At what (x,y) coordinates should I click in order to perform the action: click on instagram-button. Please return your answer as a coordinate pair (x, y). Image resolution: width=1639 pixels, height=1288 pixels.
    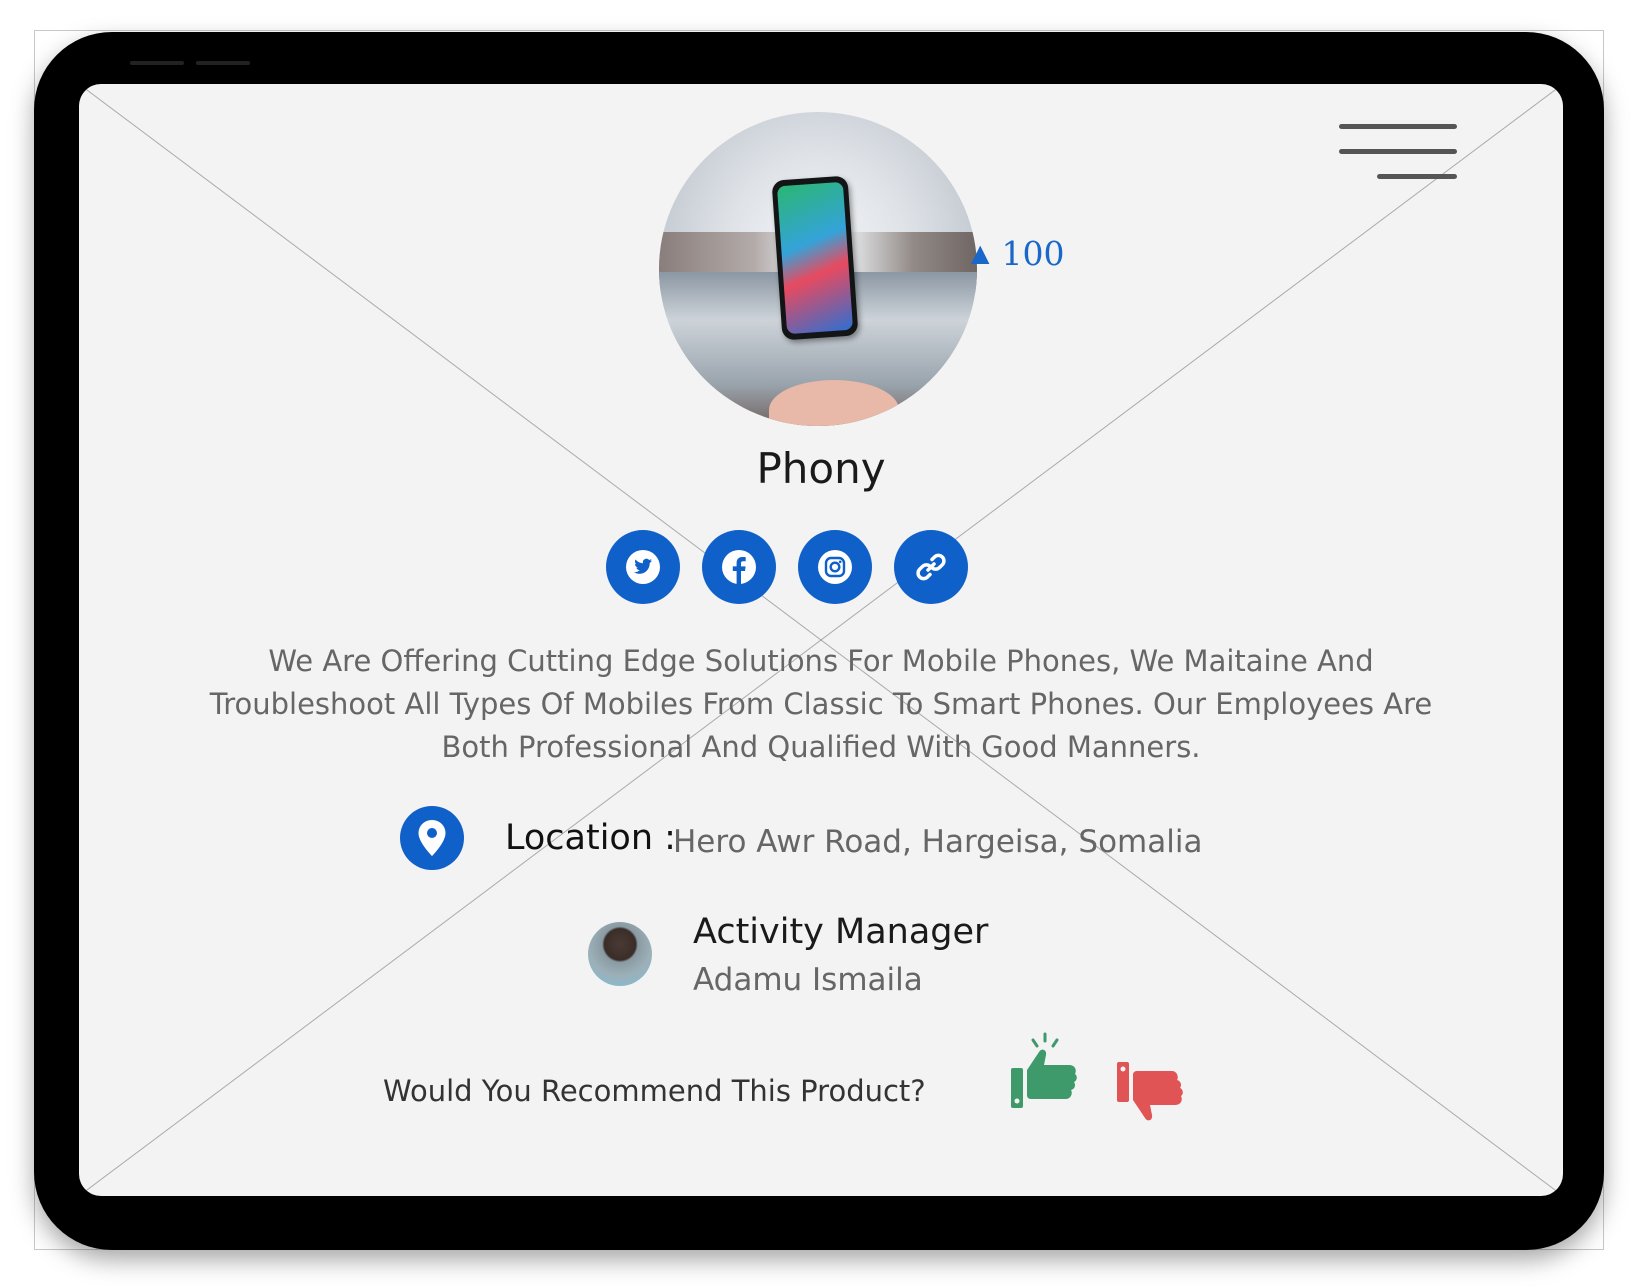
    Looking at the image, I should click on (835, 567).